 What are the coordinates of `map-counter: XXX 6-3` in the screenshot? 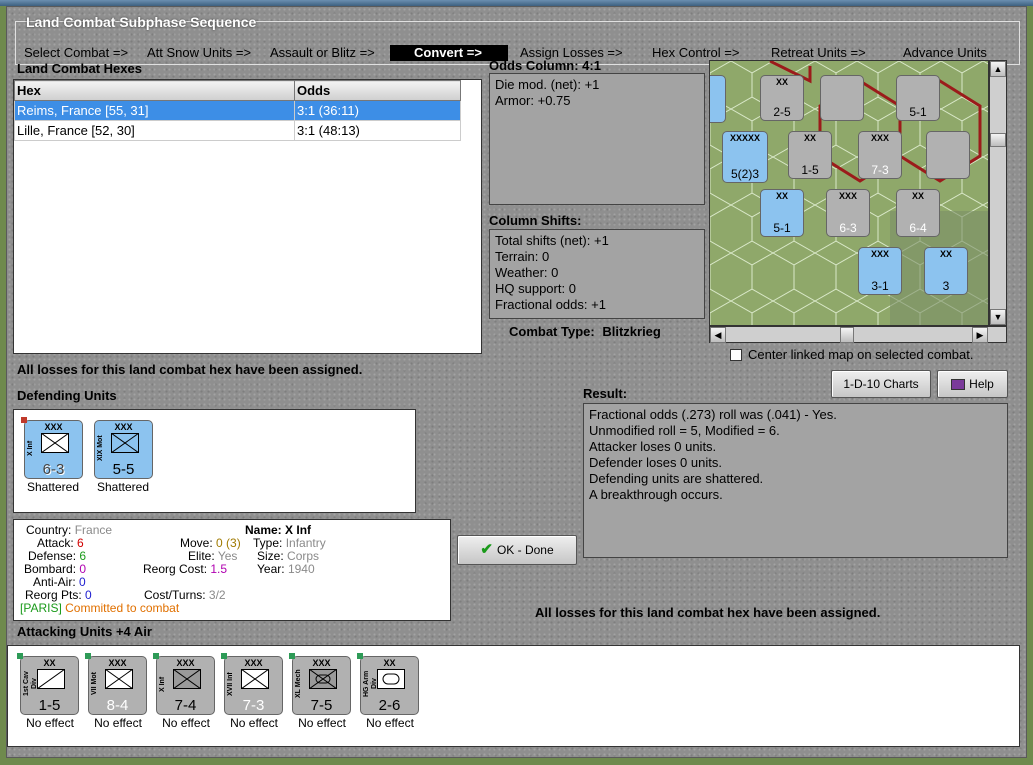 It's located at (848, 213).